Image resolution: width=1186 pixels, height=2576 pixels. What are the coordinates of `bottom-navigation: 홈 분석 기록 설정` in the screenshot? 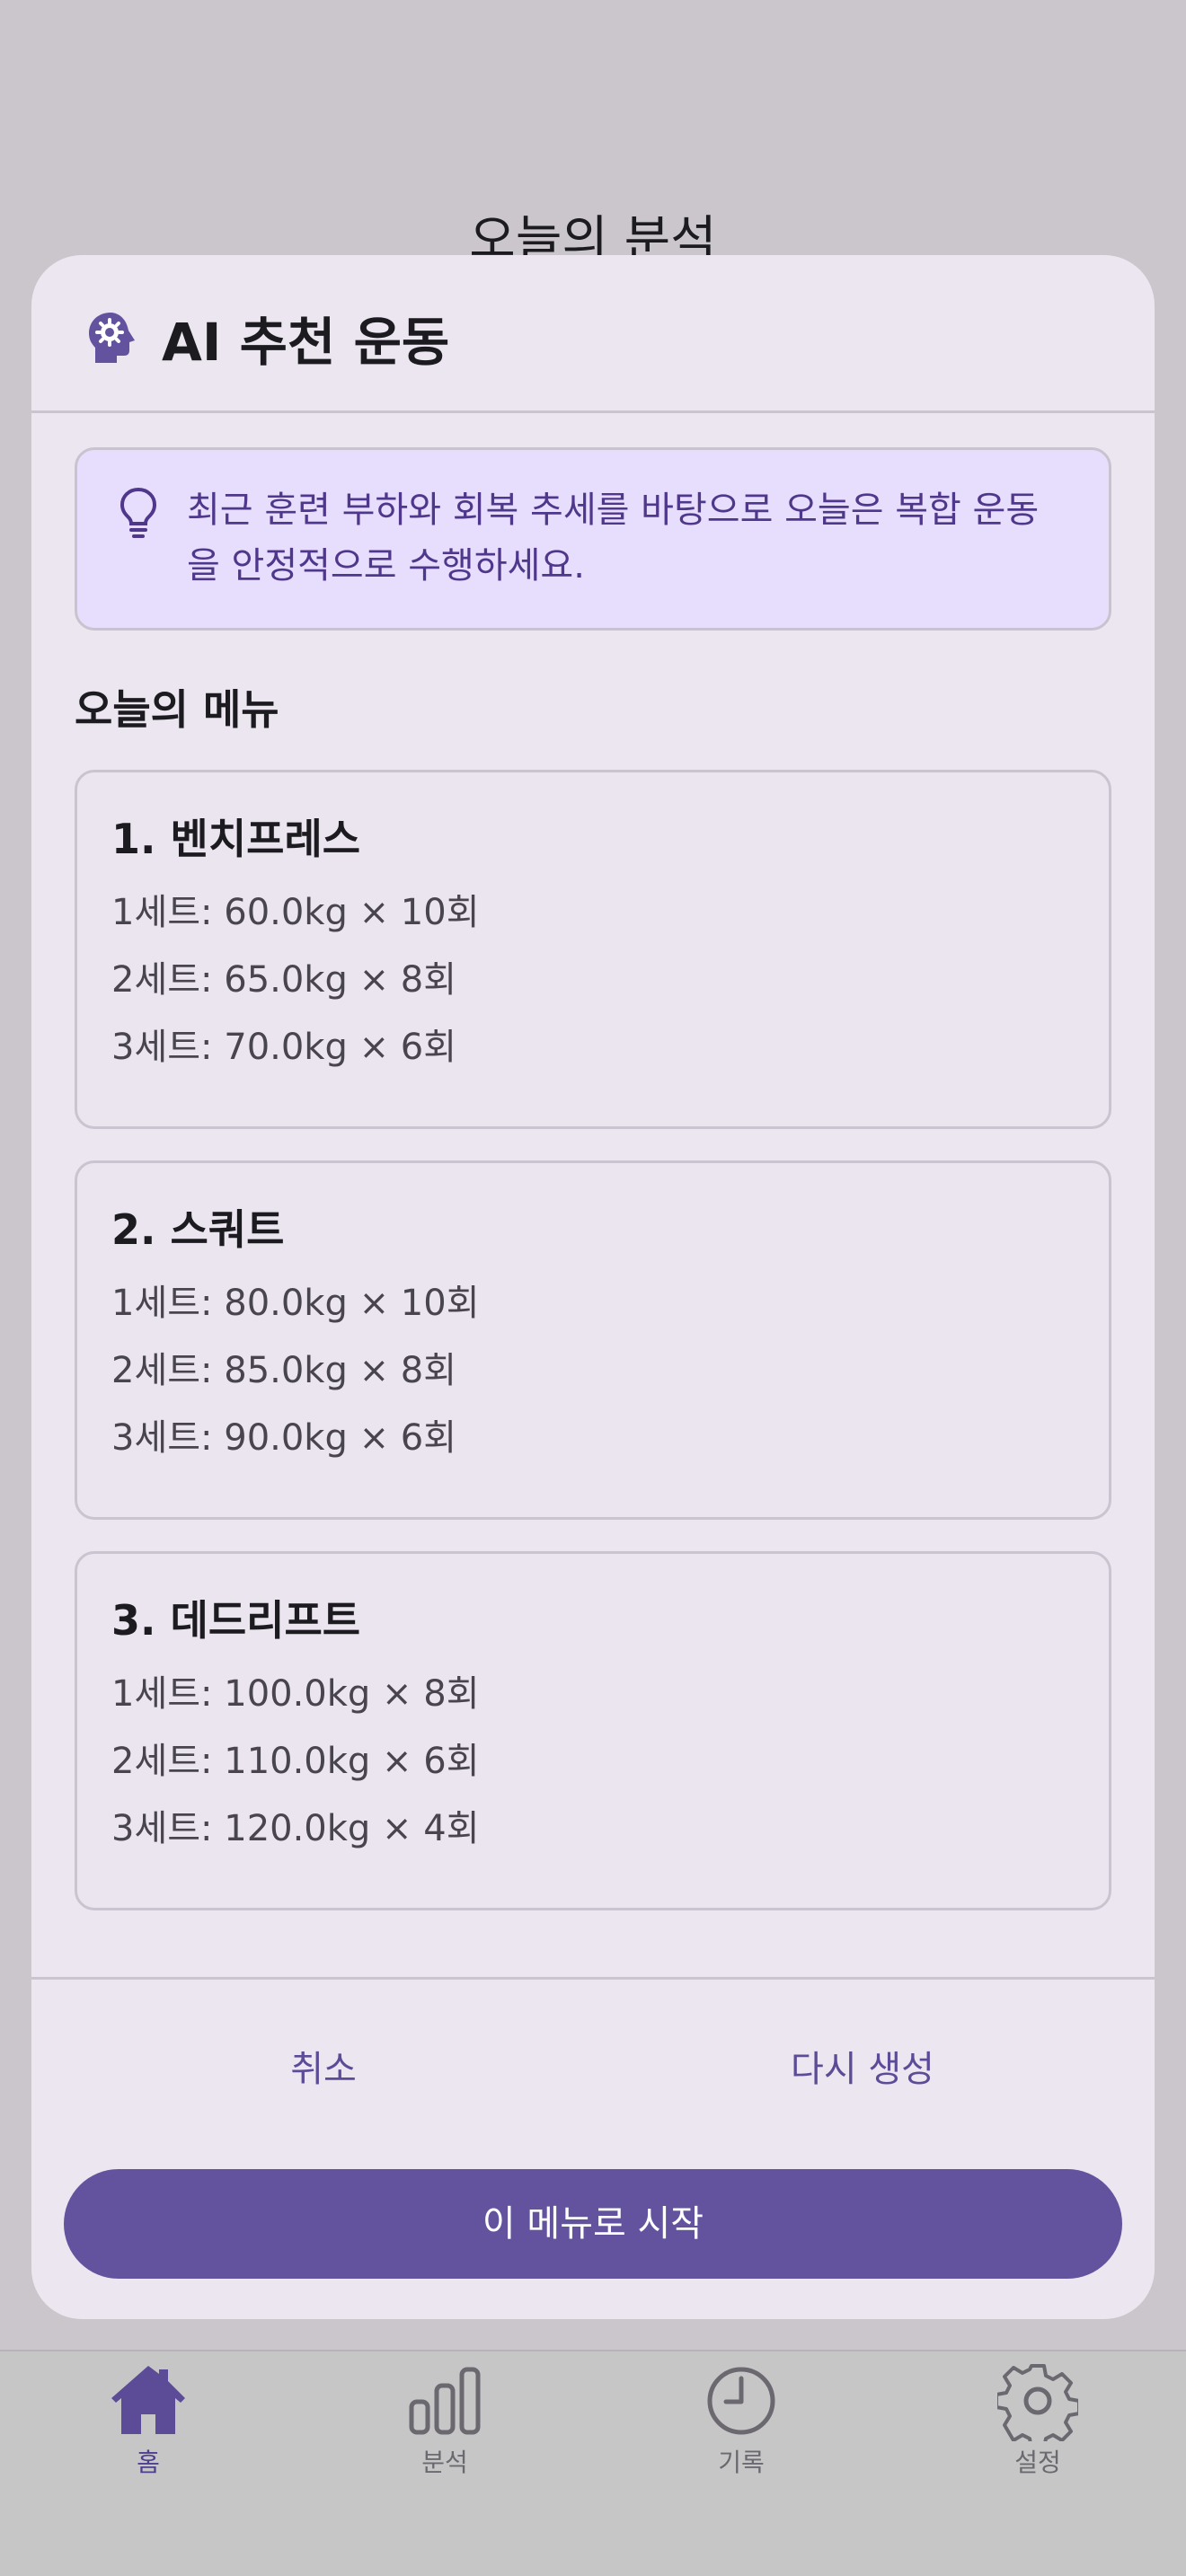 It's located at (593, 2463).